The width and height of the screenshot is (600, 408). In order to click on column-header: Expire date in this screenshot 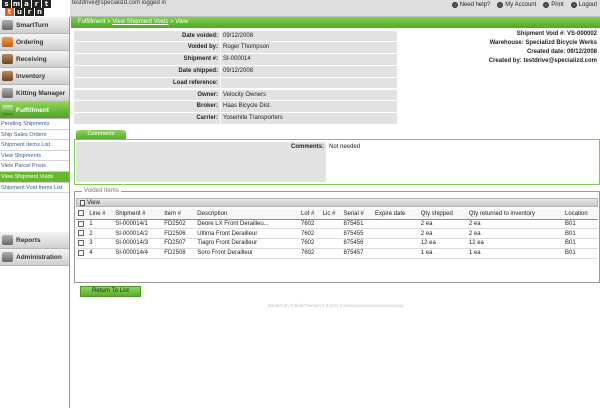, I will do `click(396, 214)`.